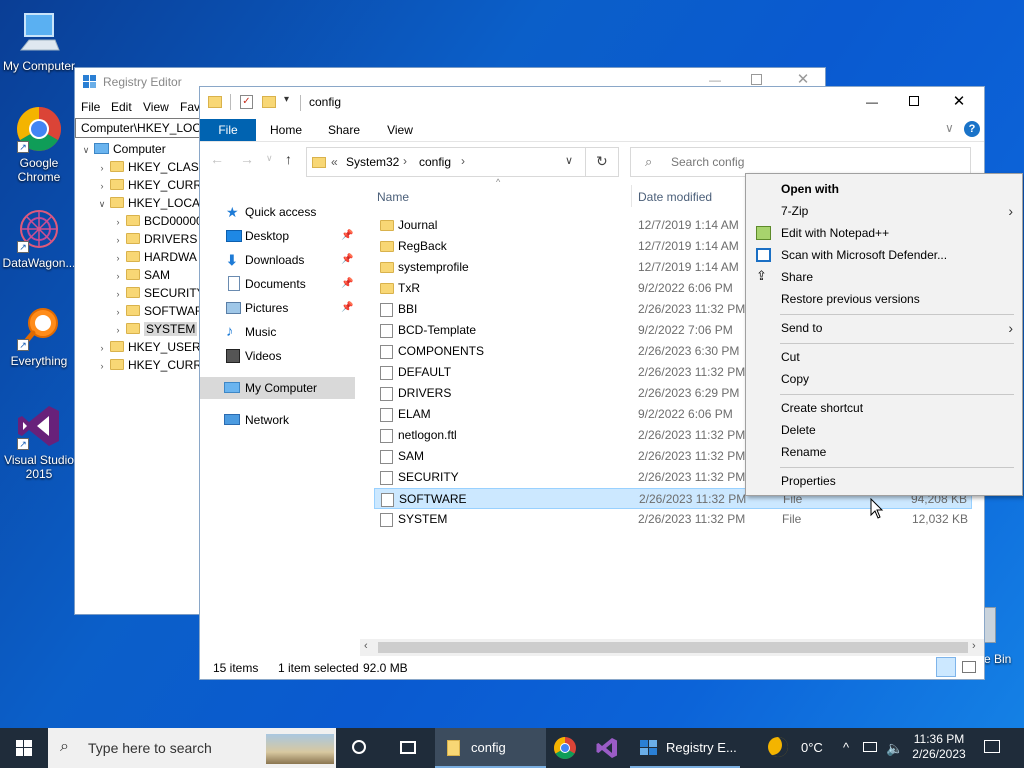 The width and height of the screenshot is (1024, 768). Describe the element at coordinates (792, 519) in the screenshot. I see `file-type: File` at that location.